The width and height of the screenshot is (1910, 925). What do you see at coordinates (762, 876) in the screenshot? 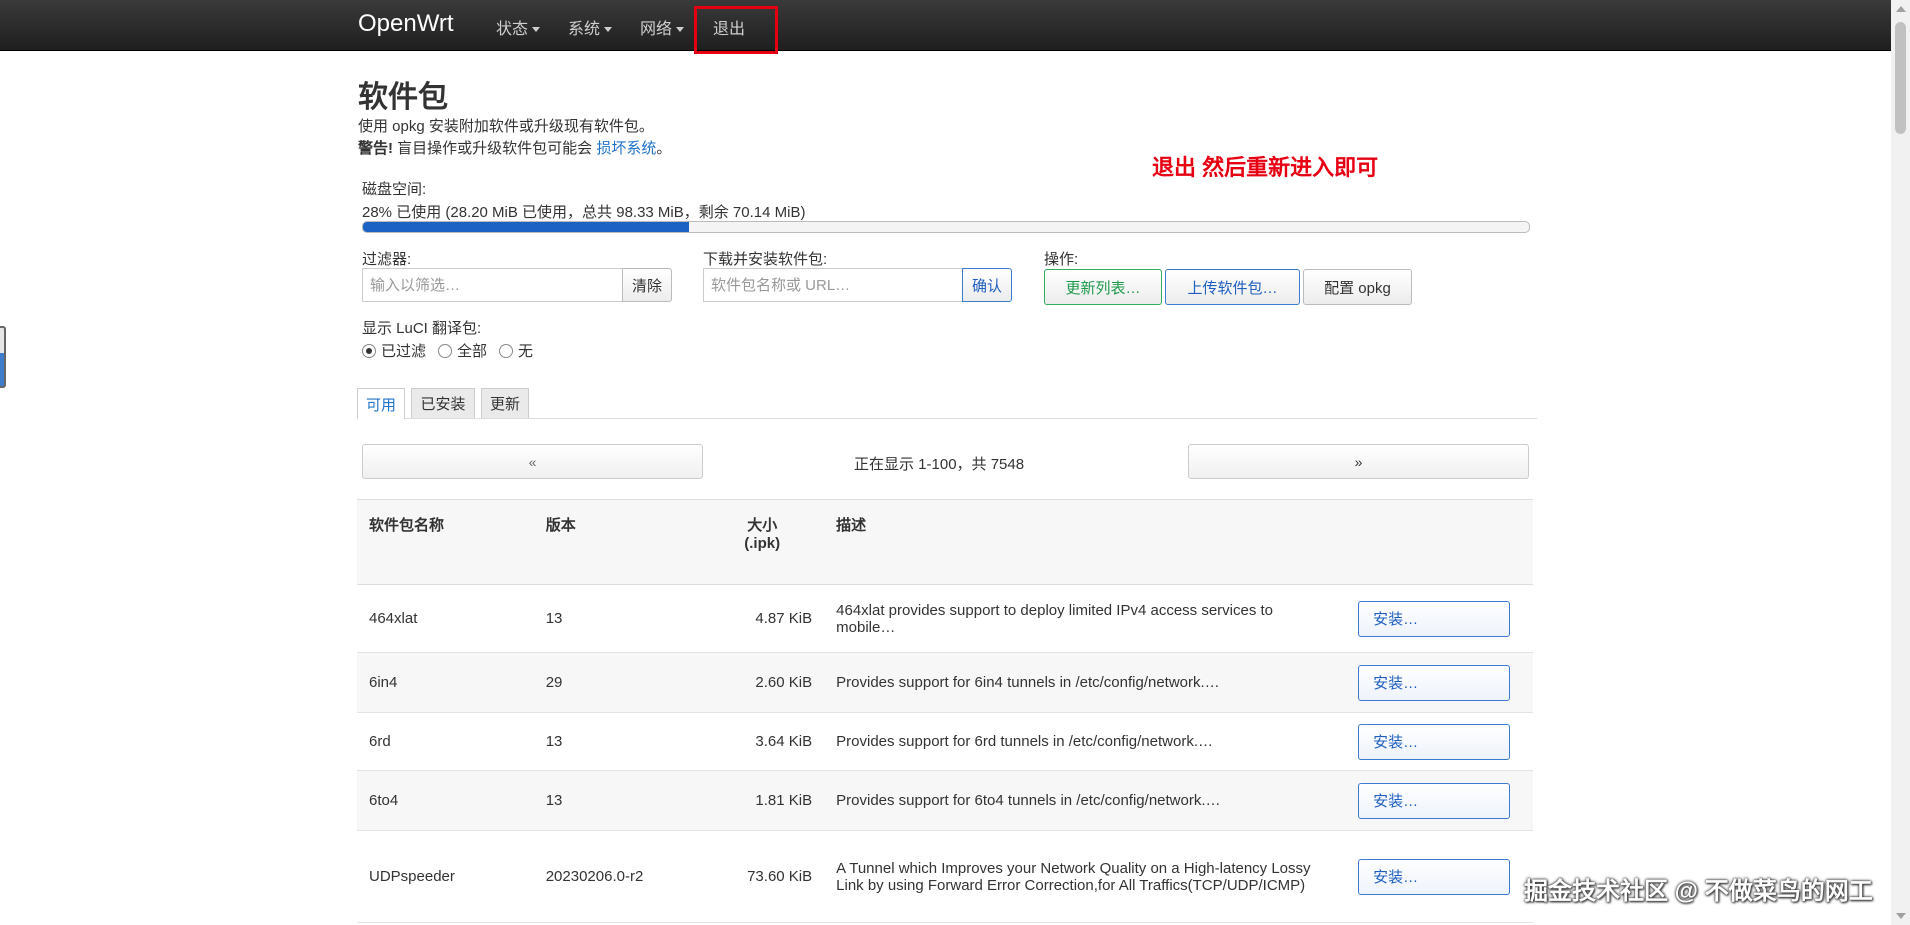
I see `package-size: 73.60 KiB` at bounding box center [762, 876].